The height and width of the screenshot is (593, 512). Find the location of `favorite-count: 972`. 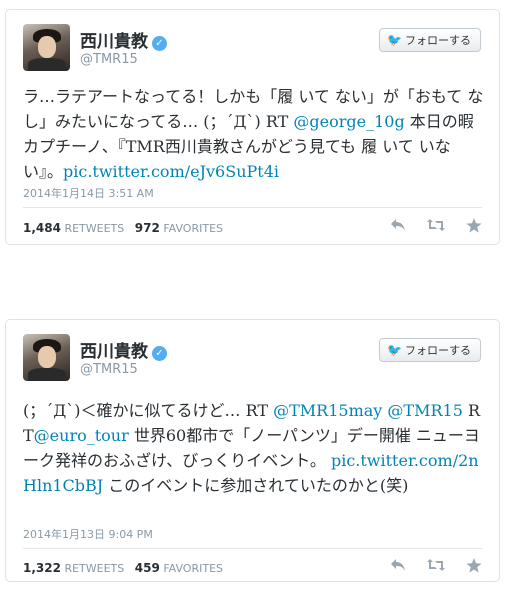

favorite-count: 972 is located at coordinates (147, 228).